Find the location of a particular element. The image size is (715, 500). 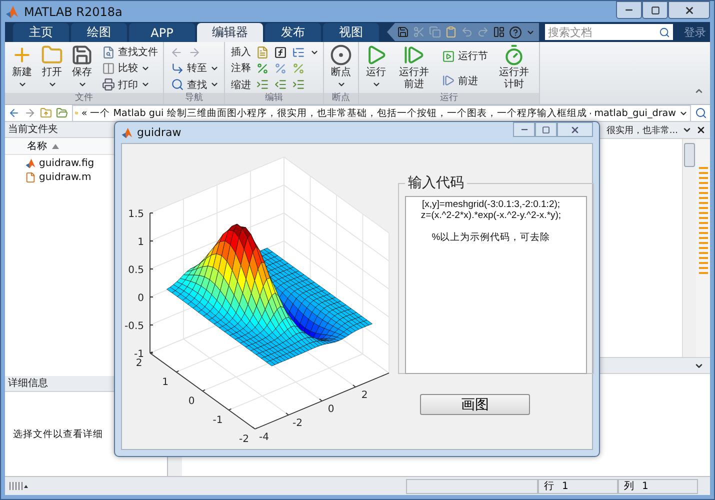

axis-tick-label: -4 is located at coordinates (264, 437).